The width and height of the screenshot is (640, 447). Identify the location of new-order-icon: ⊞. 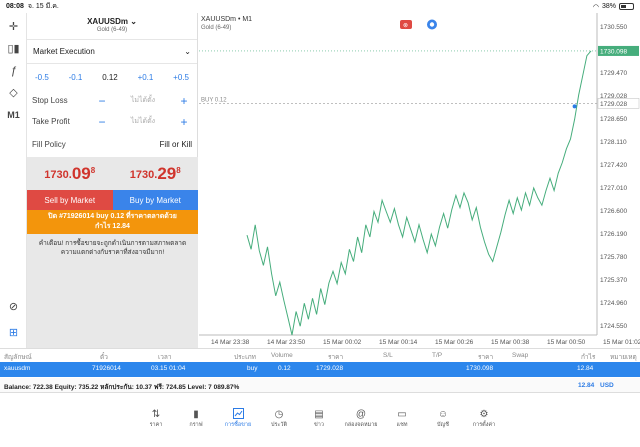
(13, 332).